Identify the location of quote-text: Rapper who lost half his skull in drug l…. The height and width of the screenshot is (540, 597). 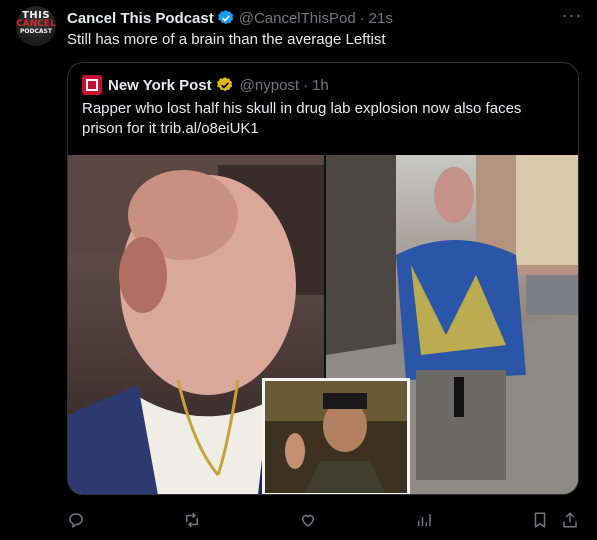
(302, 118).